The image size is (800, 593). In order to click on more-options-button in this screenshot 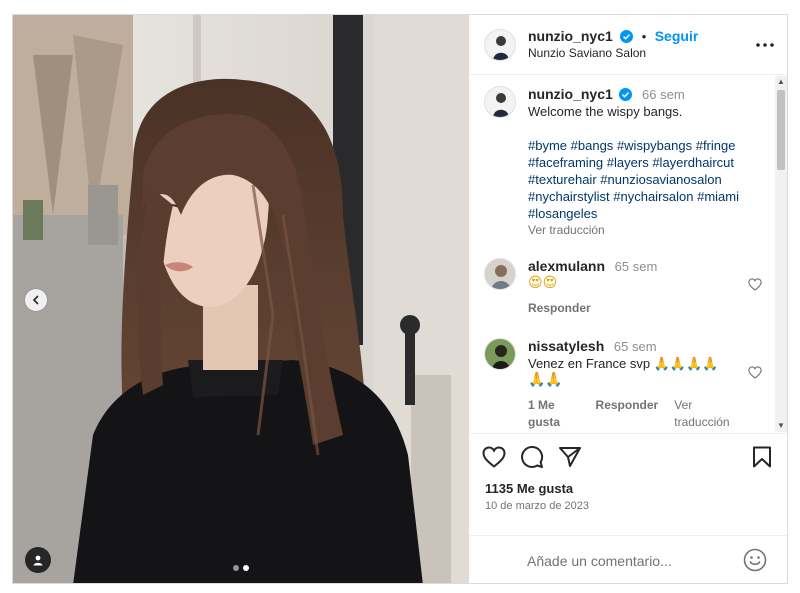, I will do `click(765, 45)`.